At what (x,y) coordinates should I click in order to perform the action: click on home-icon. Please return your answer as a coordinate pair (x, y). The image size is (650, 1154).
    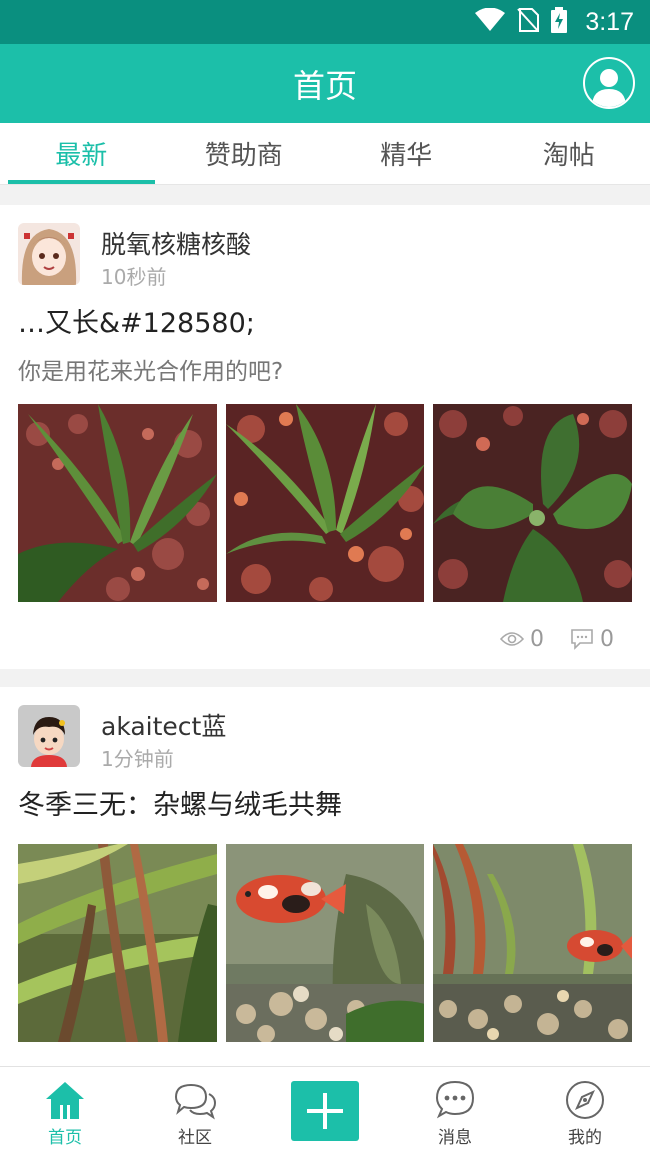
    Looking at the image, I should click on (65, 1100).